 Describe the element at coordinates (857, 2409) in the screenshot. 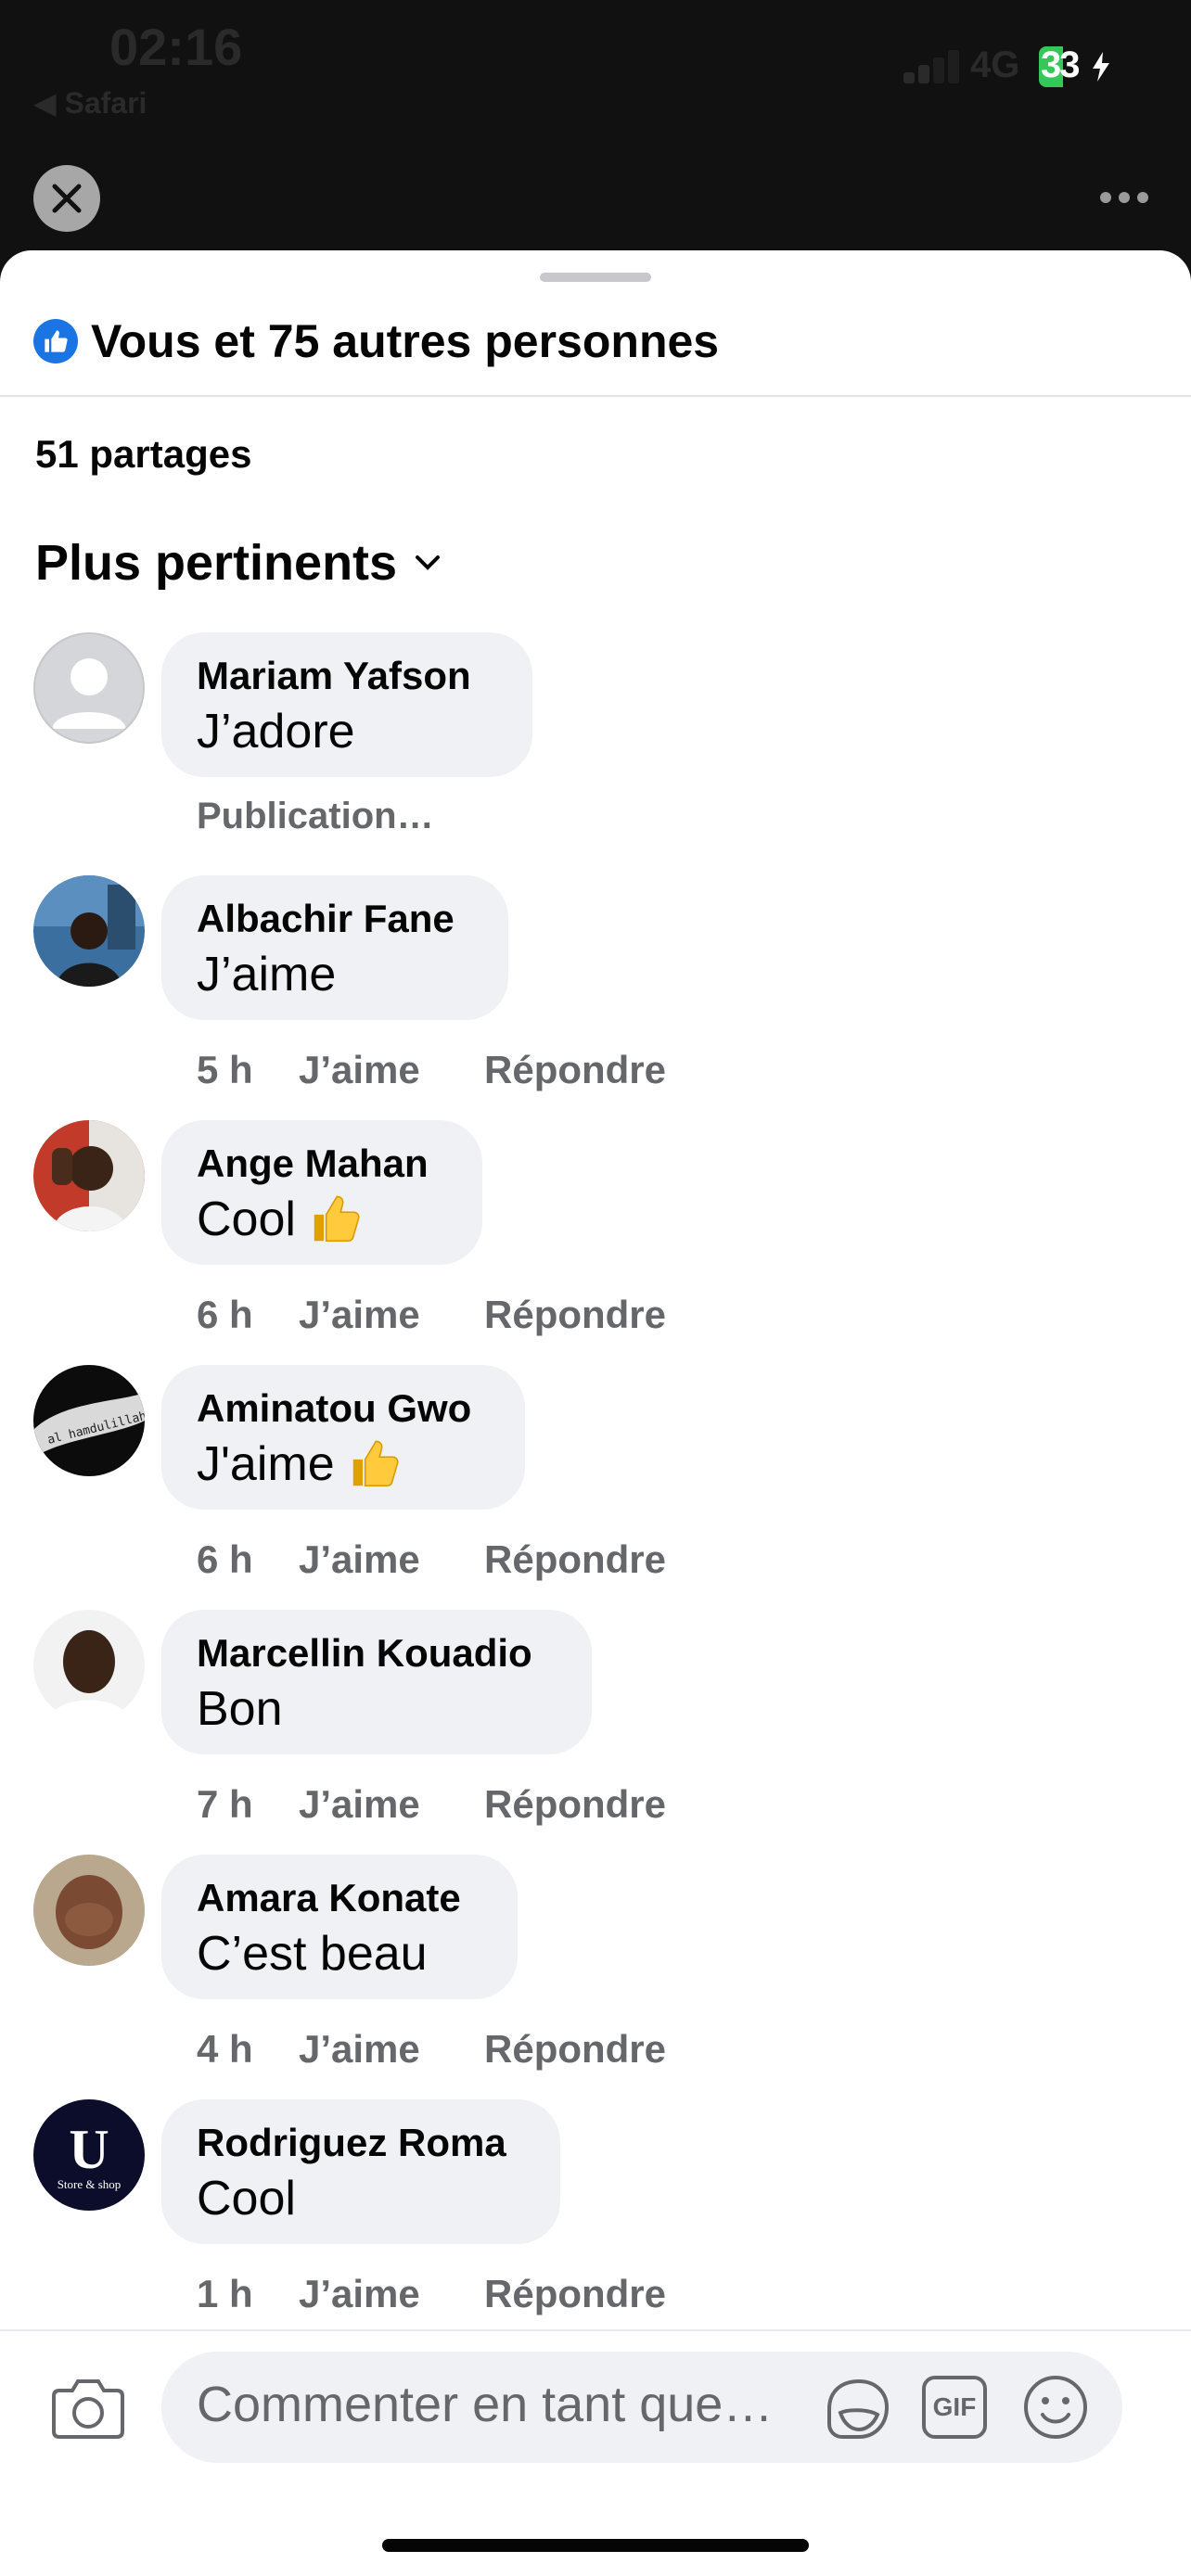

I see `sticker-icon` at that location.